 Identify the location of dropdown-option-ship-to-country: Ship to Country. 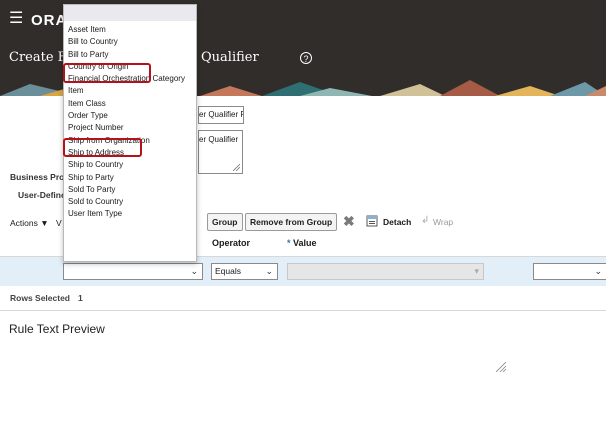
(124, 165).